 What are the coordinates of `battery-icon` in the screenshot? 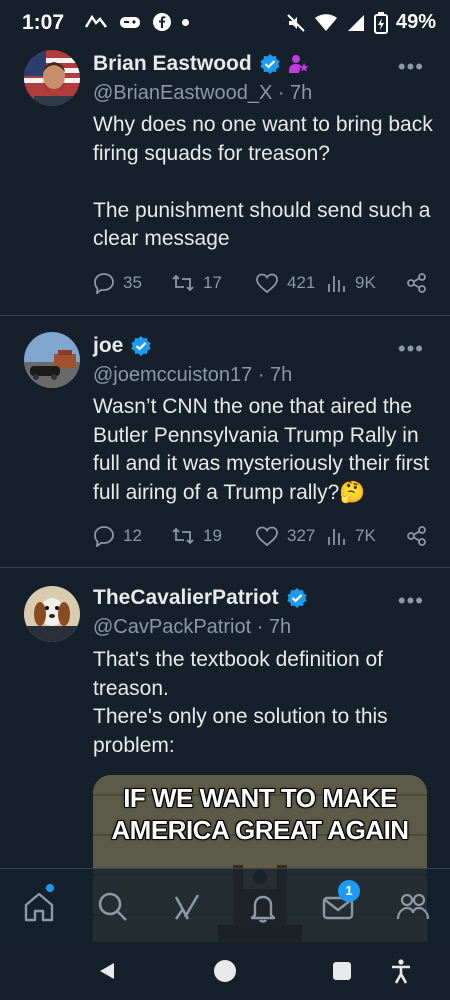 It's located at (380, 22).